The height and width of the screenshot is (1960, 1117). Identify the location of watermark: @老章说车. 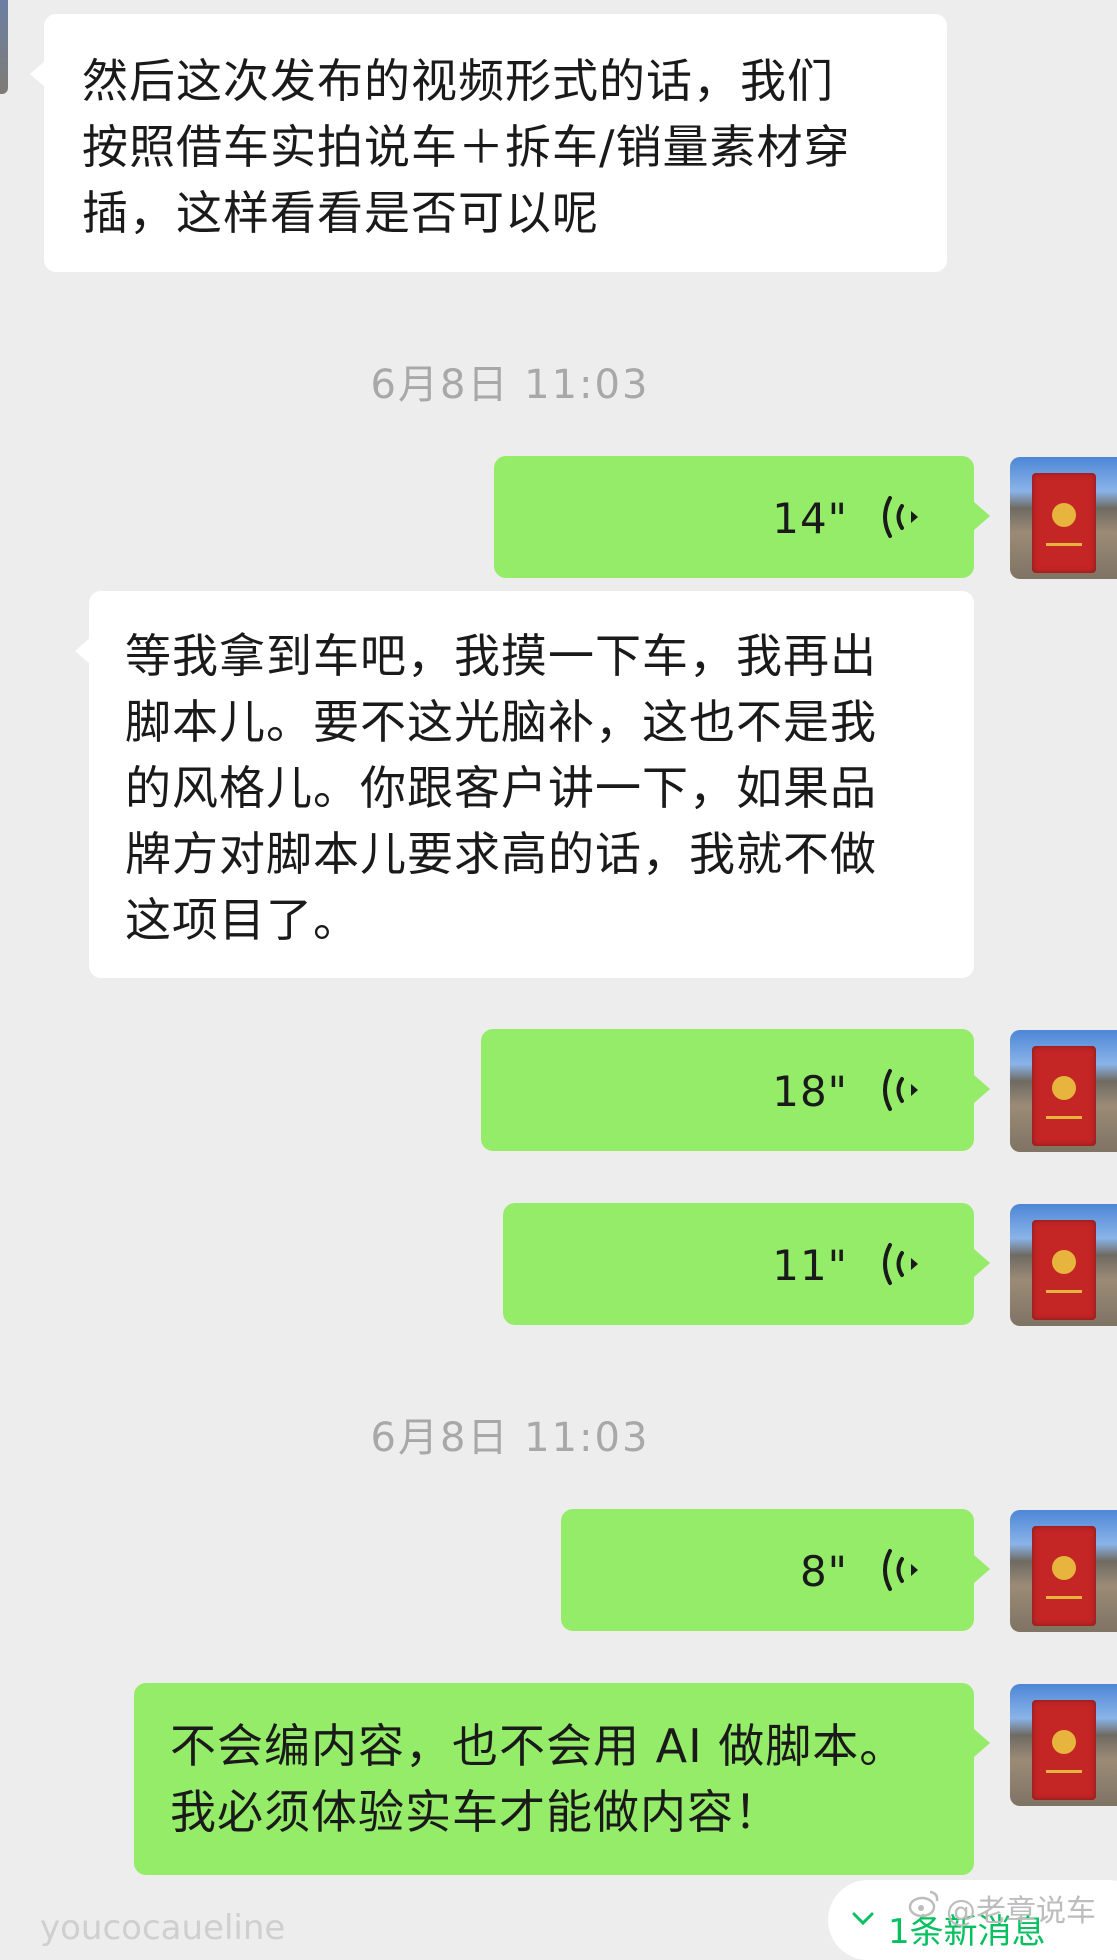
(1021, 1911).